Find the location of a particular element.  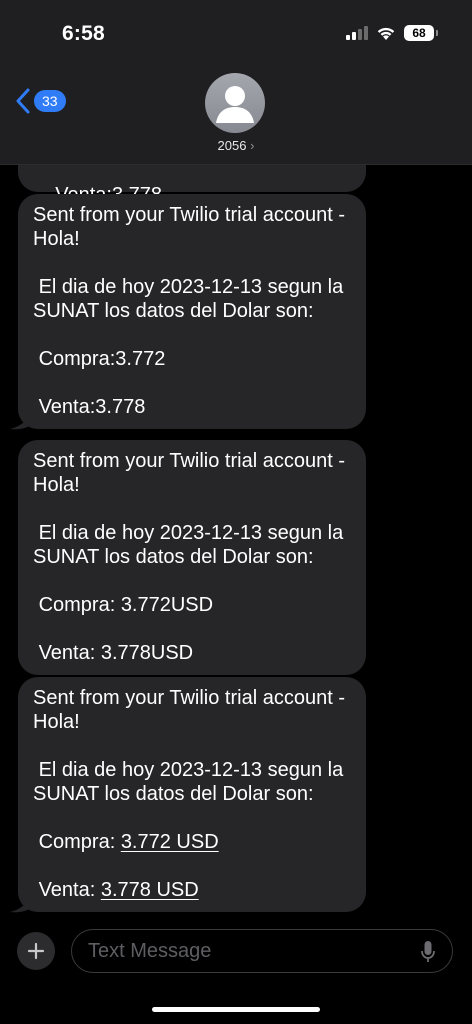

contact-avatar is located at coordinates (235, 103).